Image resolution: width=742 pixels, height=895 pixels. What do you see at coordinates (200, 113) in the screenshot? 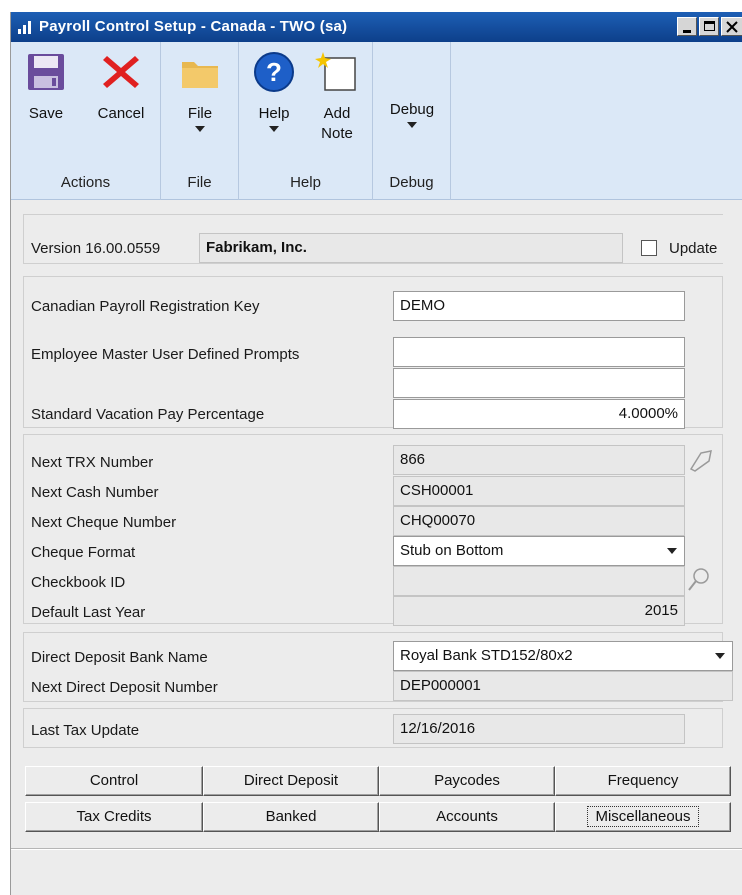
I see `file-label: File` at bounding box center [200, 113].